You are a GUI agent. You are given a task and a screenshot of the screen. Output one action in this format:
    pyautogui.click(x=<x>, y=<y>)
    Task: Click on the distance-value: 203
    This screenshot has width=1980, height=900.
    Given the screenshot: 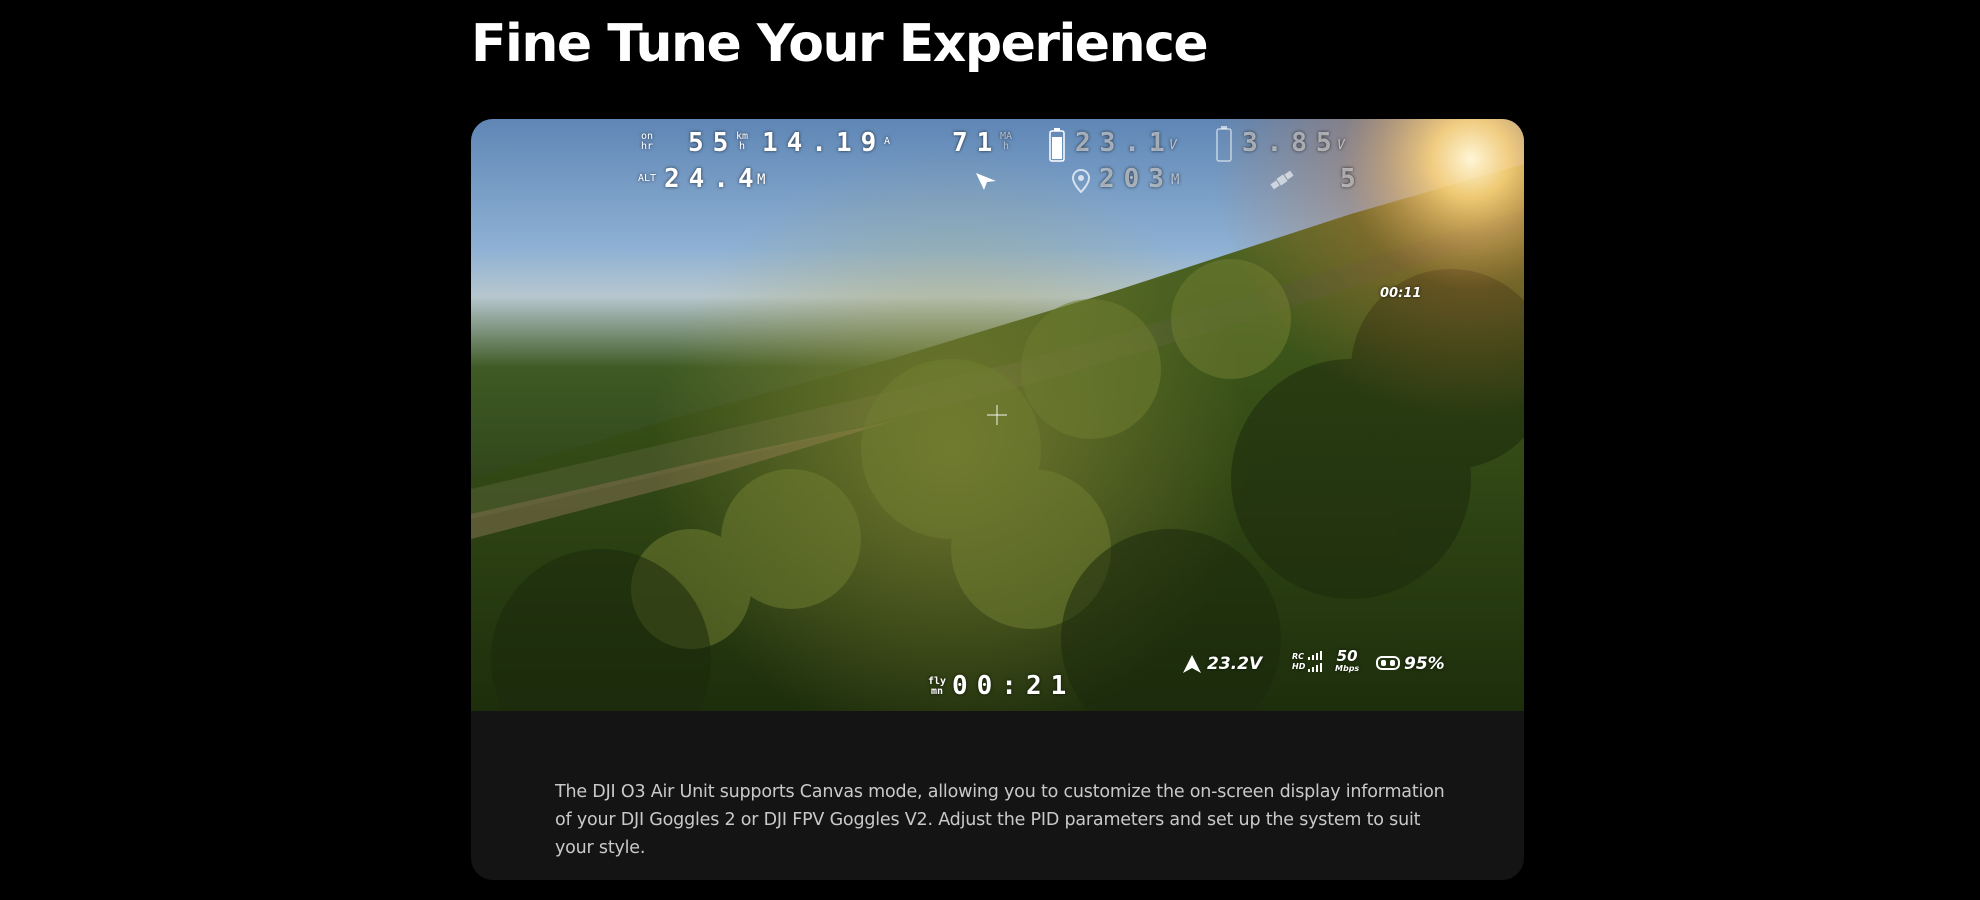 What is the action you would take?
    pyautogui.click(x=1136, y=179)
    